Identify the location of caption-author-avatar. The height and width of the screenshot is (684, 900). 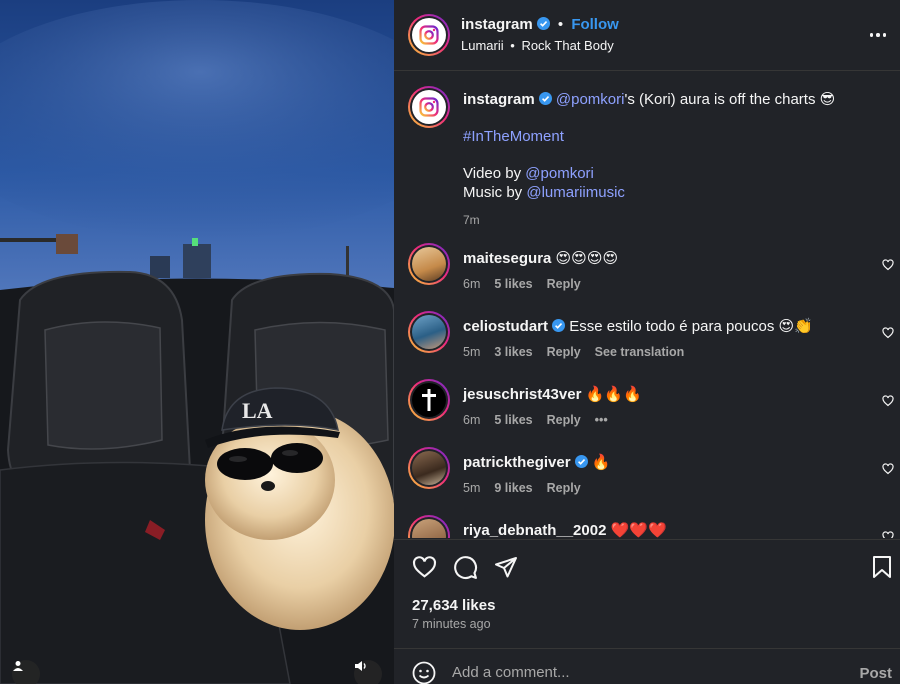
(429, 107).